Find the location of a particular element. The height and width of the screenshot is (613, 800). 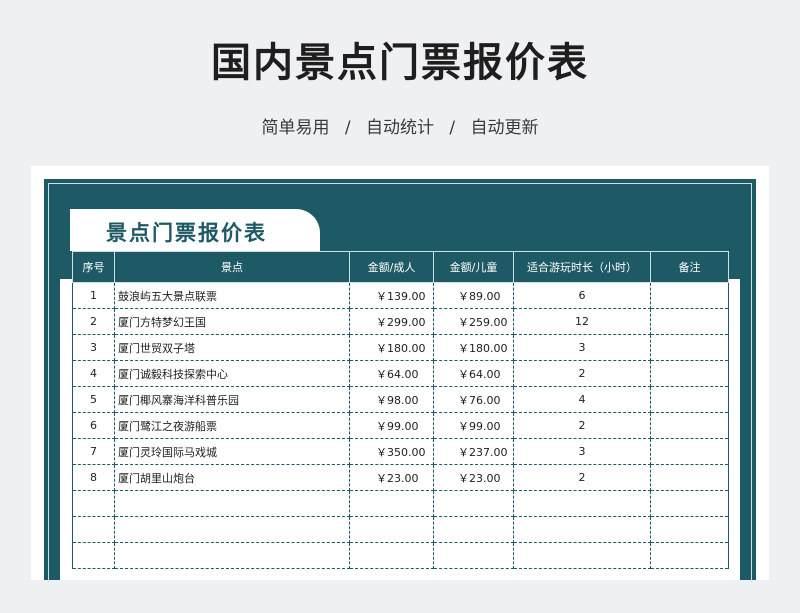

subtitle-item: 自动统计 is located at coordinates (400, 128).